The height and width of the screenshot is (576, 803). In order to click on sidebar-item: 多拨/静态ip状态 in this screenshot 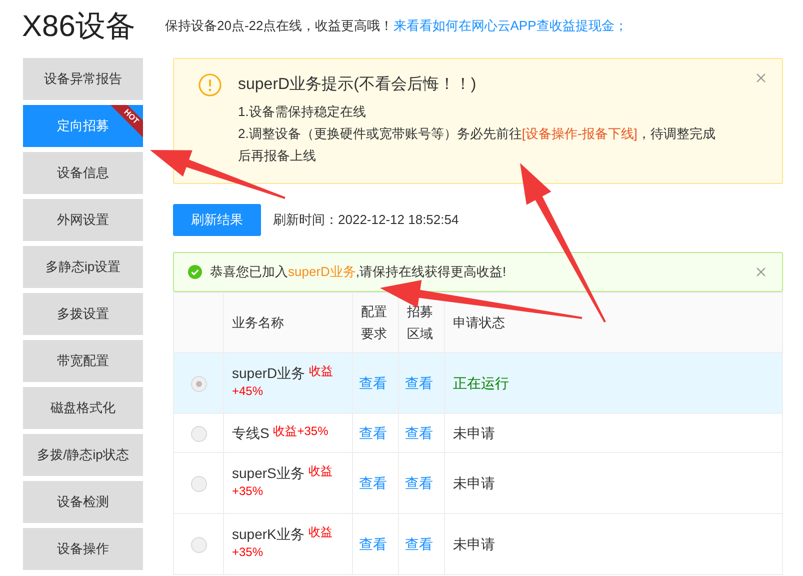, I will do `click(83, 455)`.